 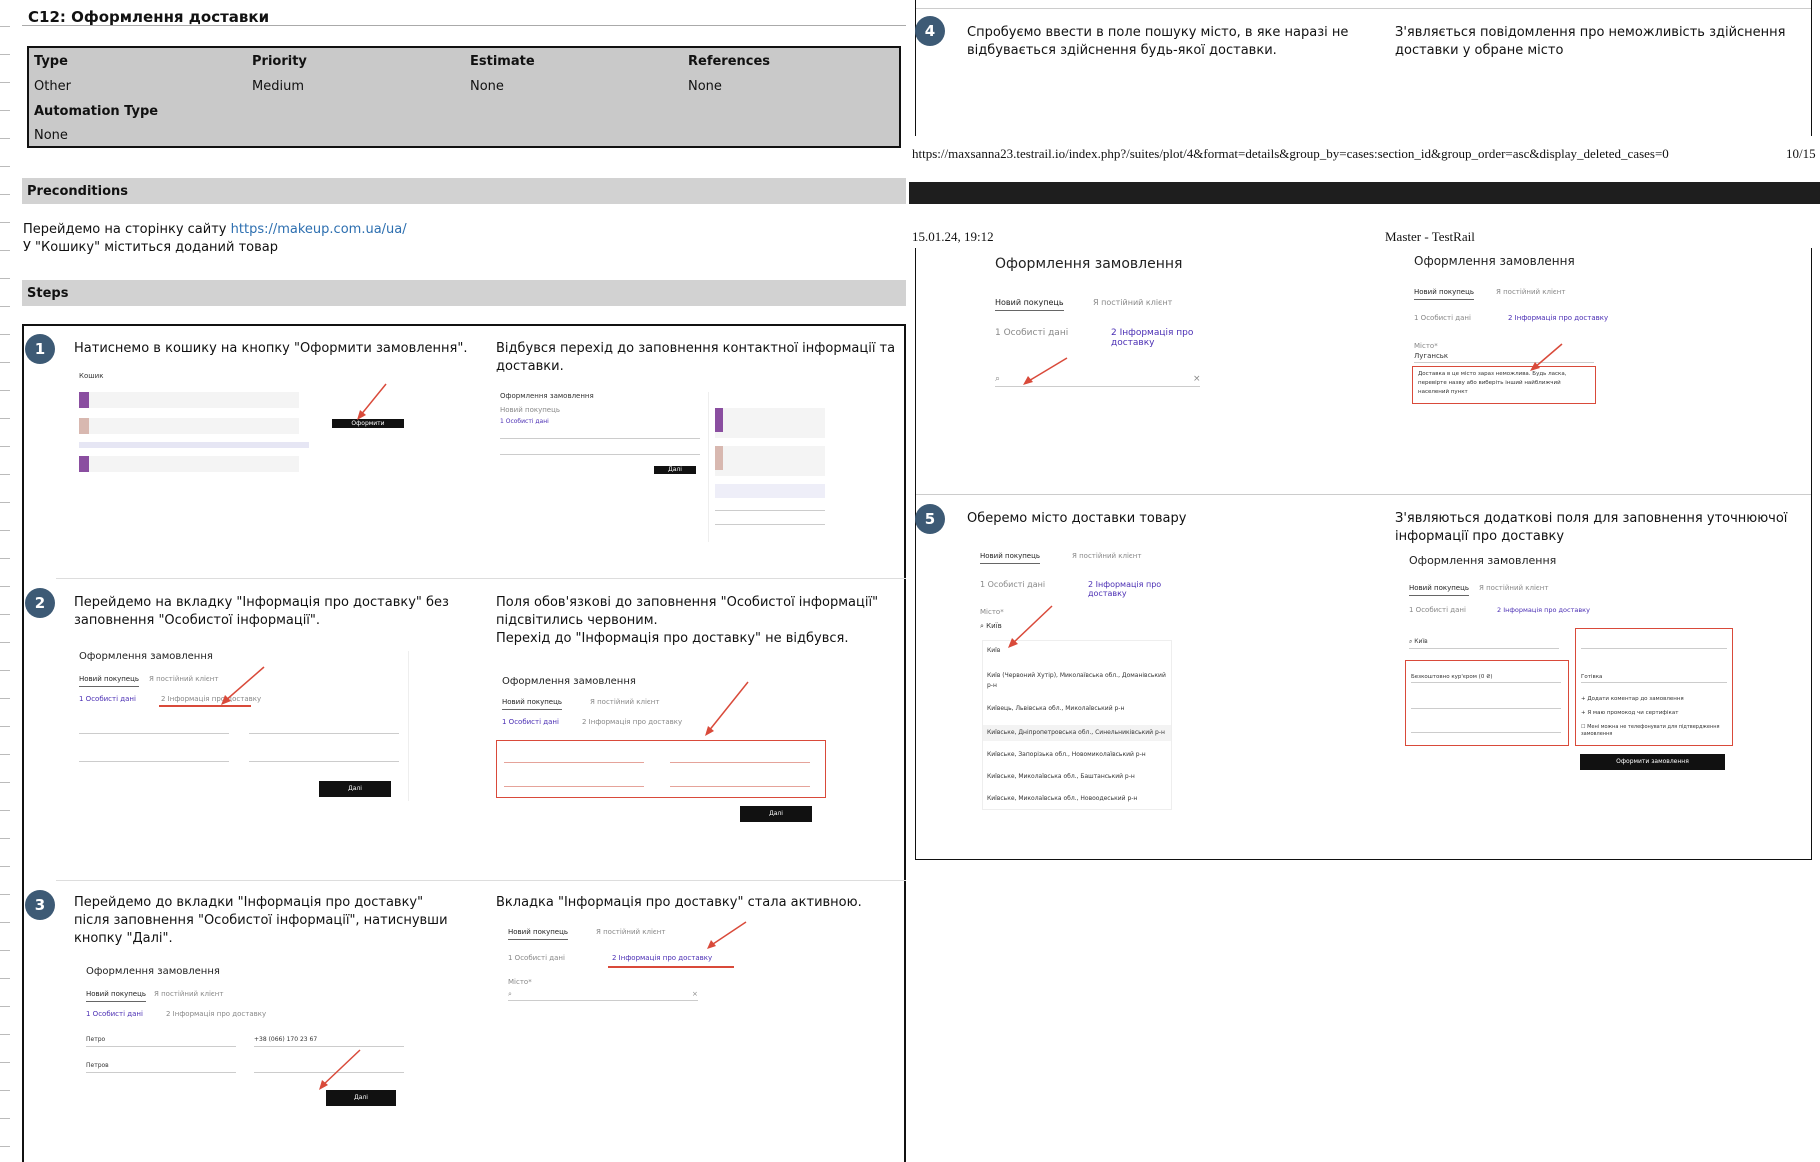 I want to click on precondition-line-2: У "Кошику" міститься доданий товар, so click(x=150, y=247).